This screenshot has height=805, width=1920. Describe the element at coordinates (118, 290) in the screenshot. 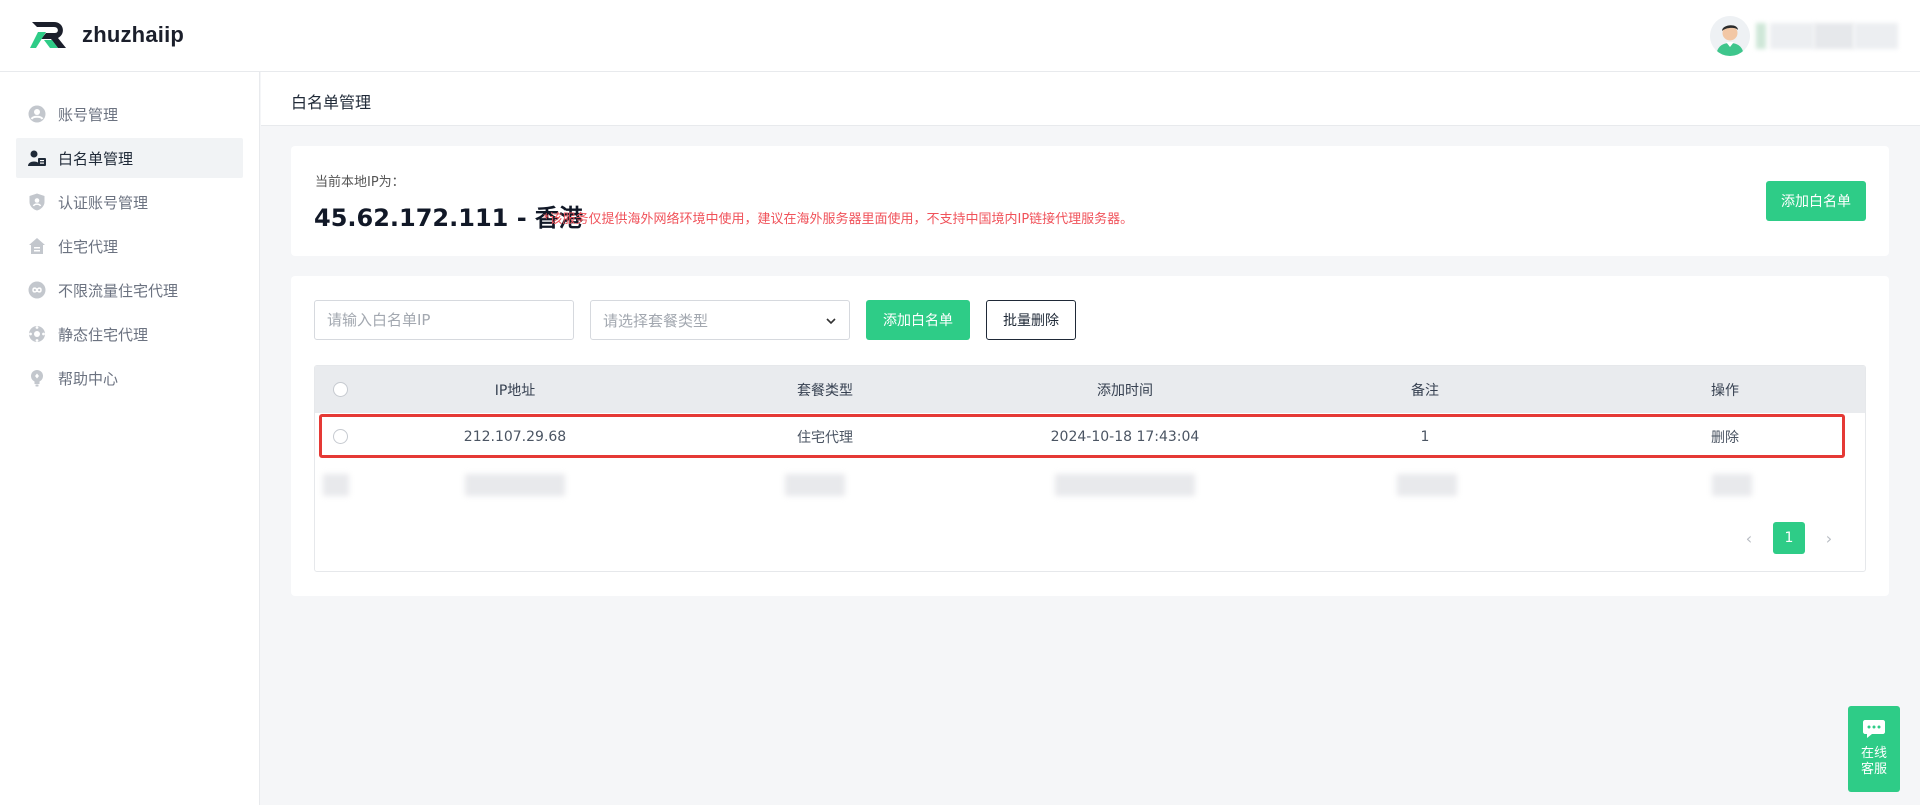

I see `sidebar-item-label: 不限流量住宅代理` at that location.